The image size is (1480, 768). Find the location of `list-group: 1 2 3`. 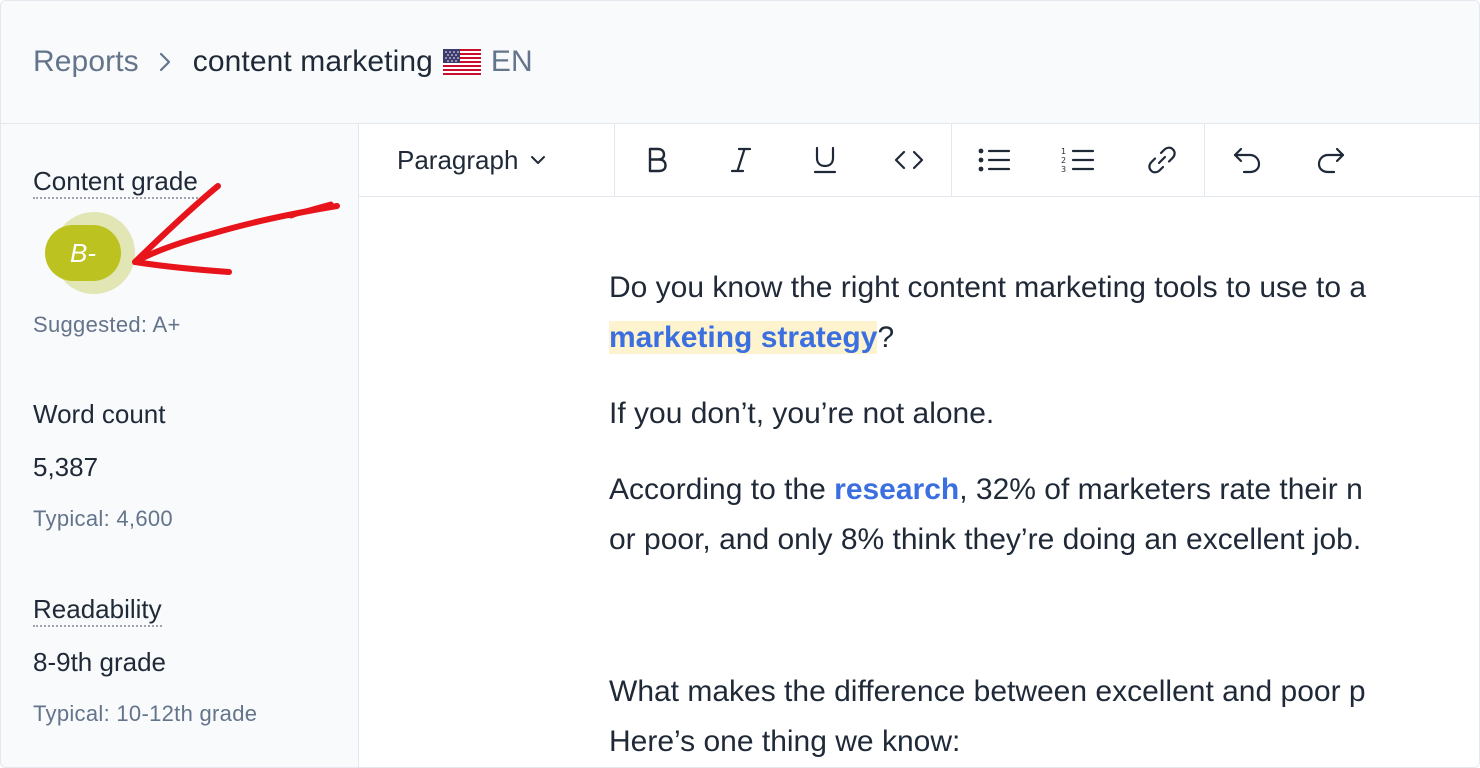

list-group: 1 2 3 is located at coordinates (1078, 160).